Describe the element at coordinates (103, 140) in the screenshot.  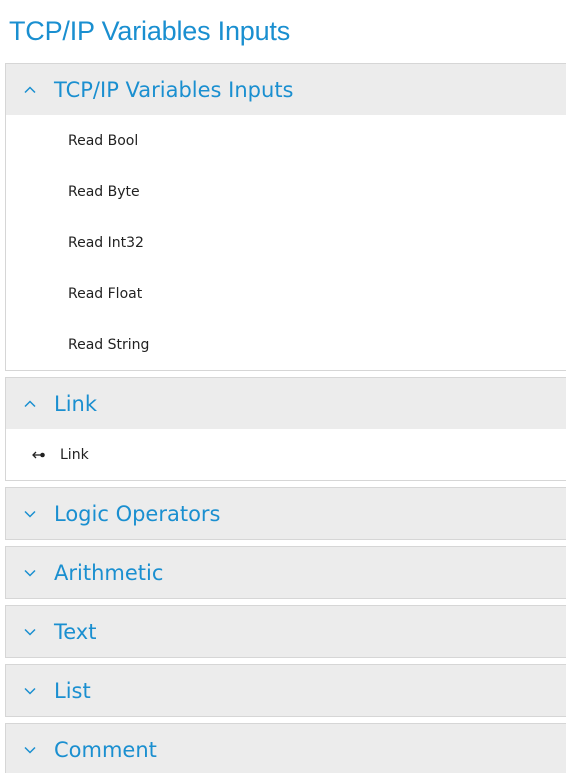
I see `item-label: Read Bool` at that location.